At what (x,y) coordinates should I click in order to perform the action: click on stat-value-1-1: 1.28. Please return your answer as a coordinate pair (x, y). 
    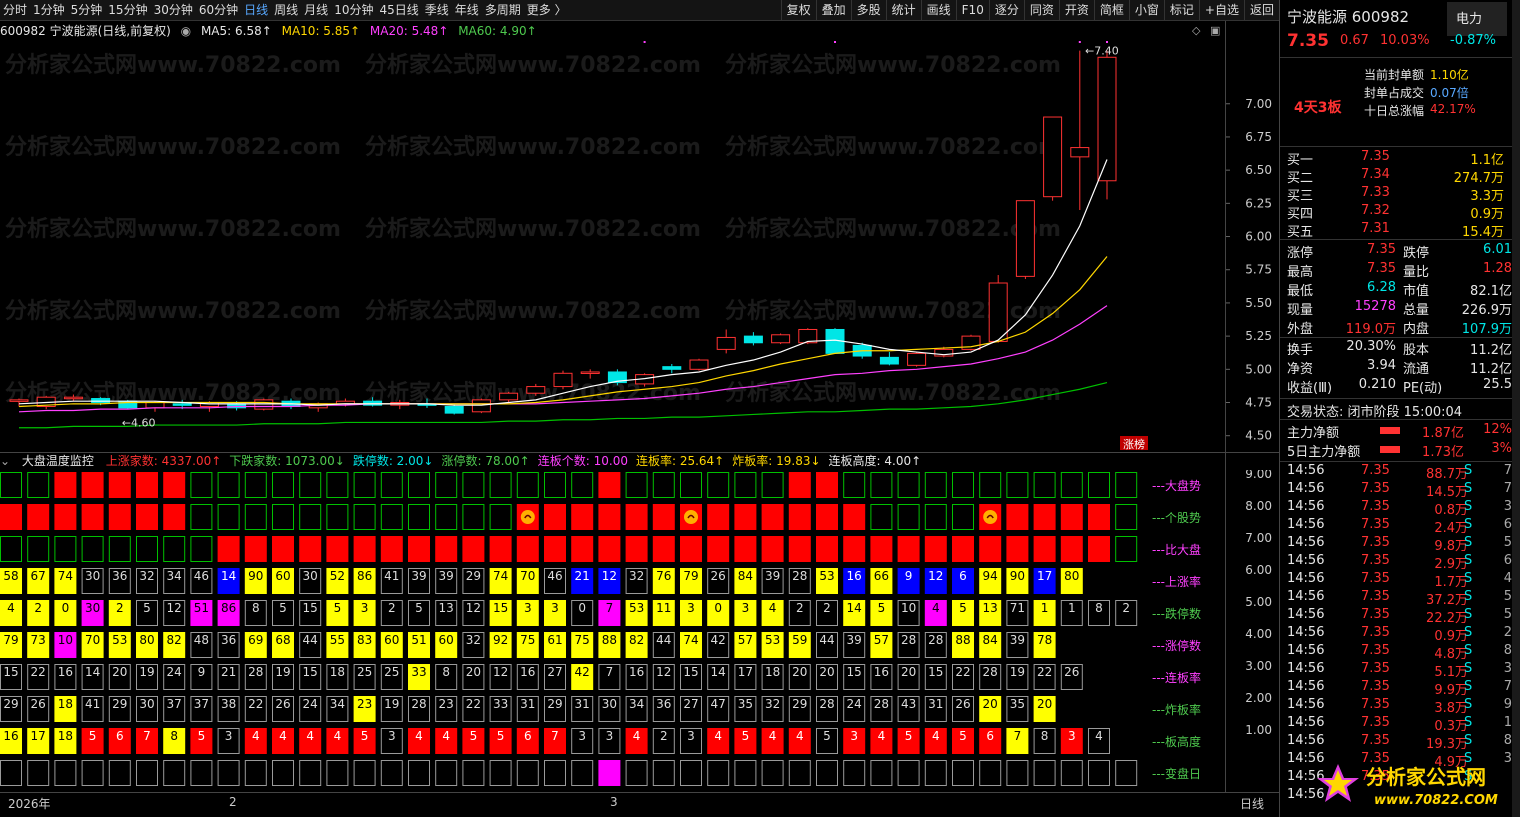
    Looking at the image, I should click on (1497, 268).